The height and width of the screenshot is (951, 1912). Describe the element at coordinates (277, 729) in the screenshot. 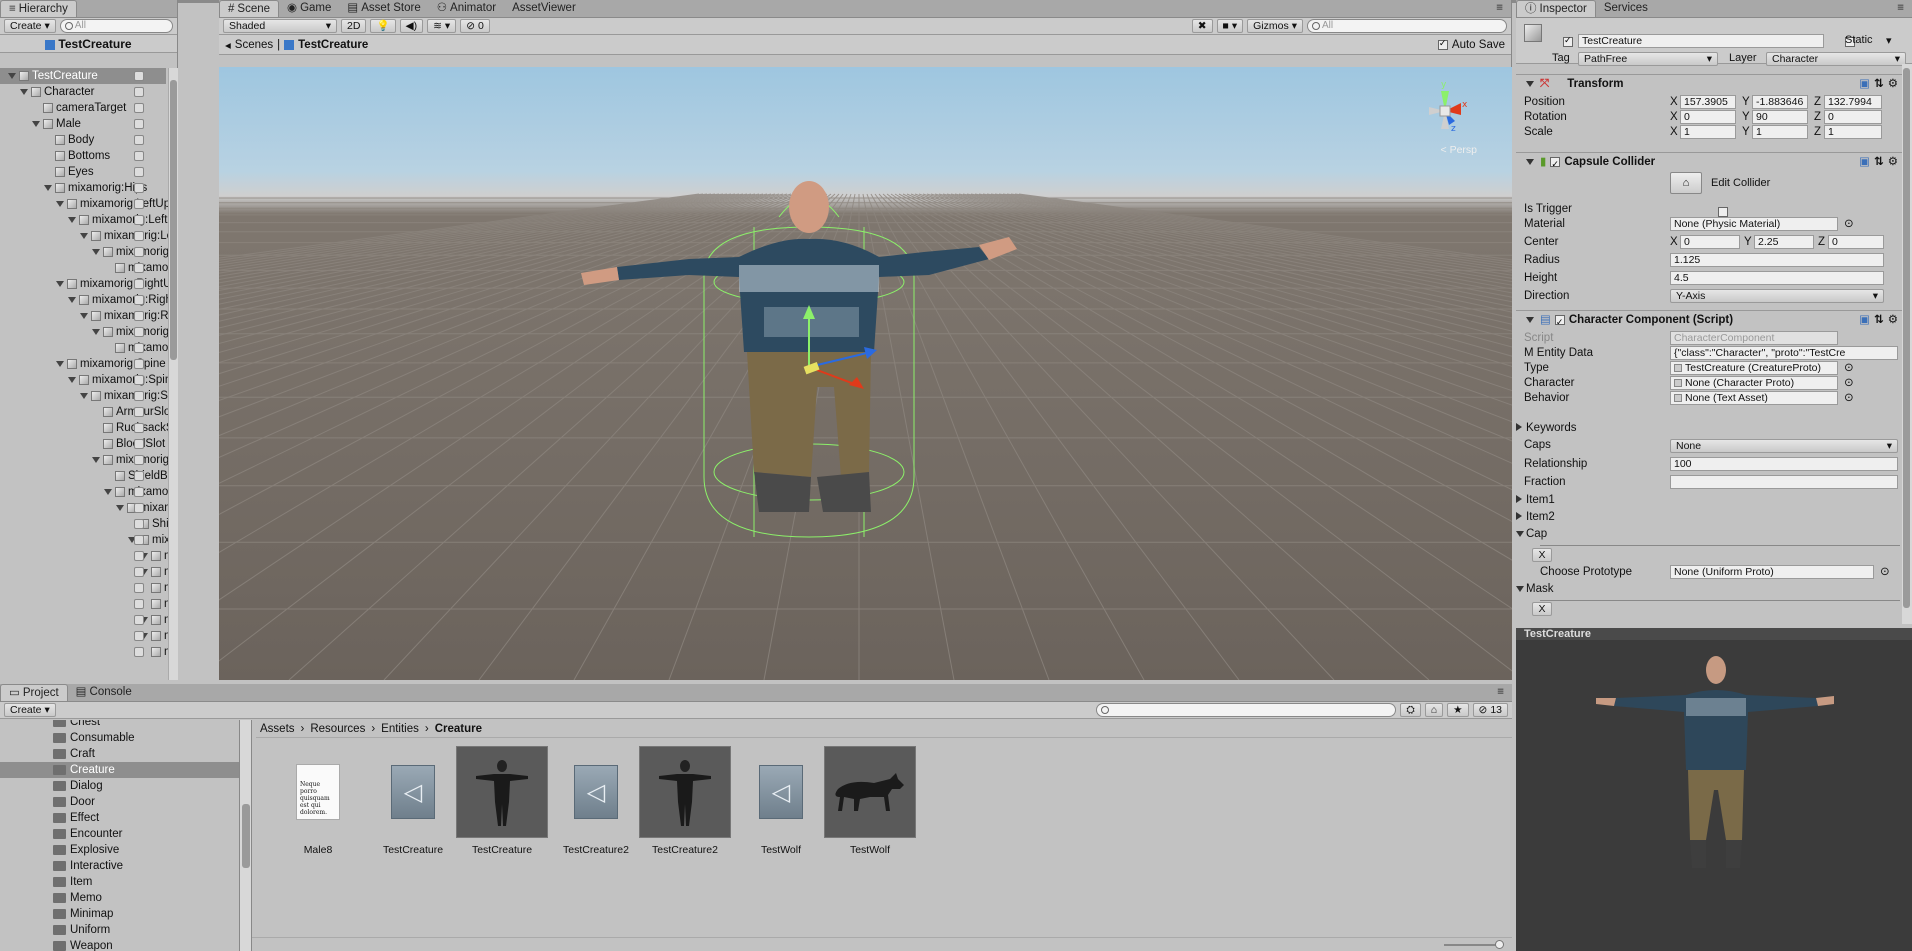

I see `breadcrumb-assets: Assets` at that location.